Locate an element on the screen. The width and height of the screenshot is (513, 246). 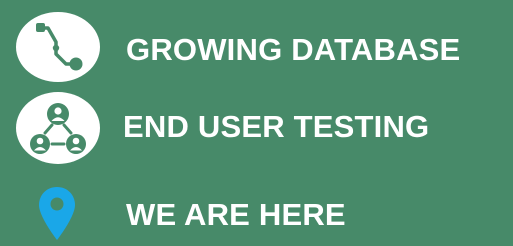
item-label: WE ARE HERE is located at coordinates (236, 214).